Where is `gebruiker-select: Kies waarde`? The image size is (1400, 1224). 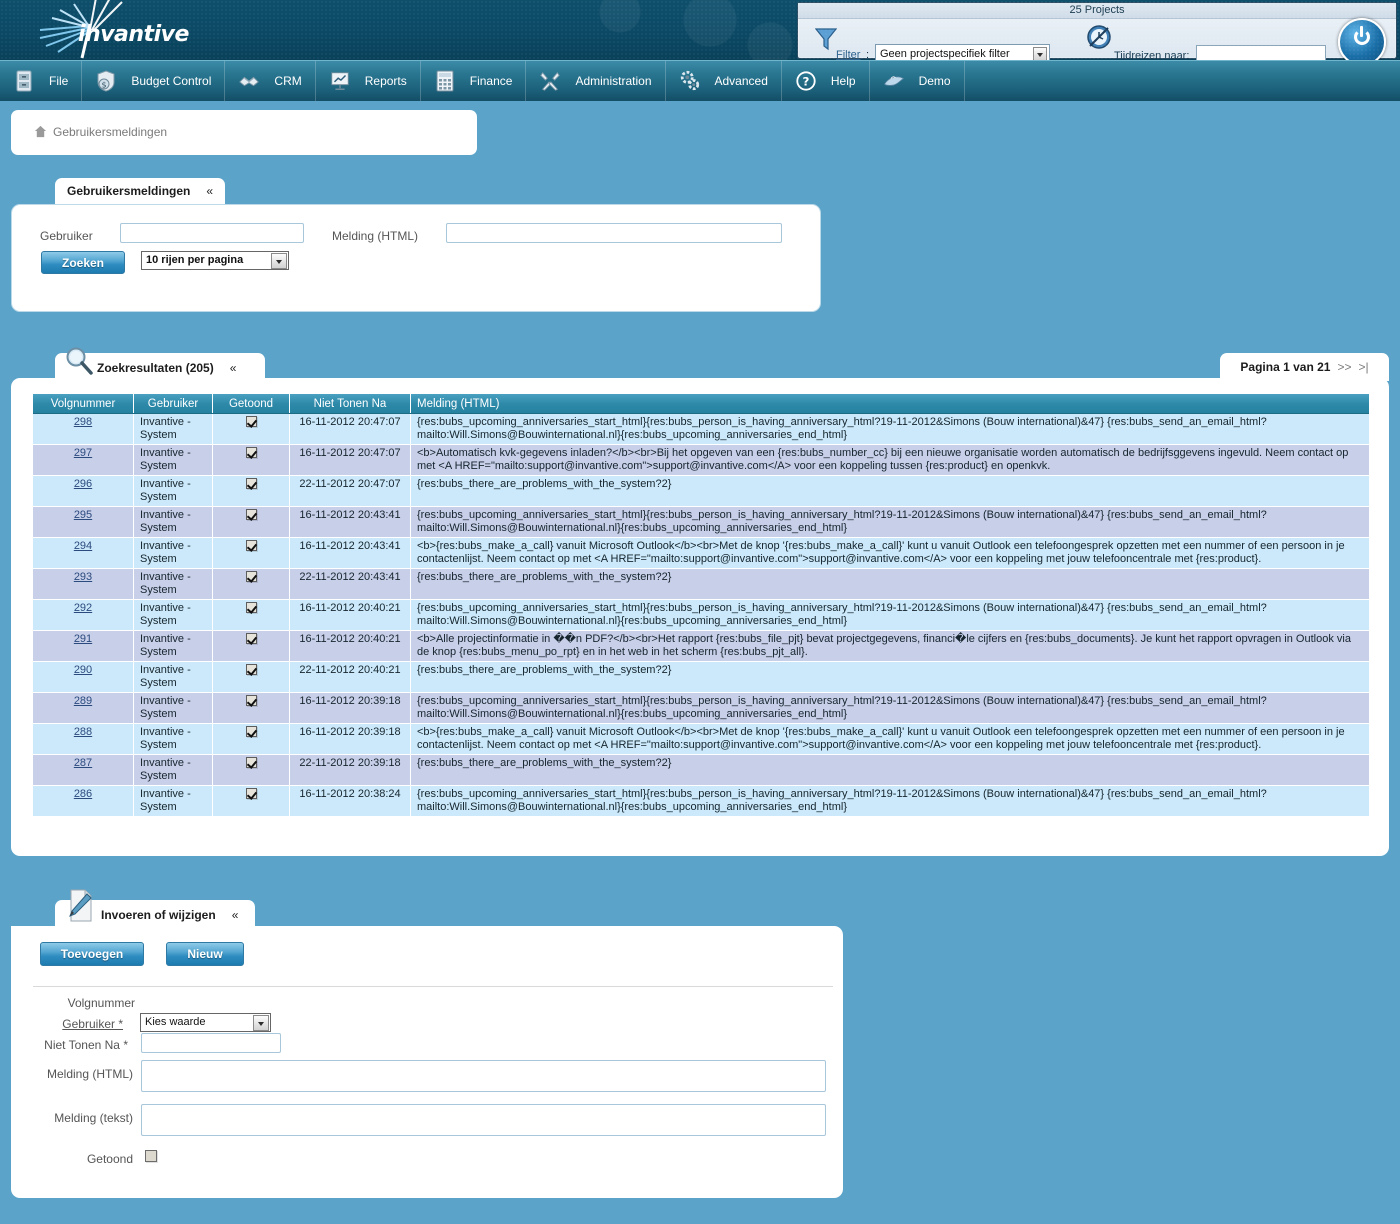 gebruiker-select: Kies waarde is located at coordinates (205, 1022).